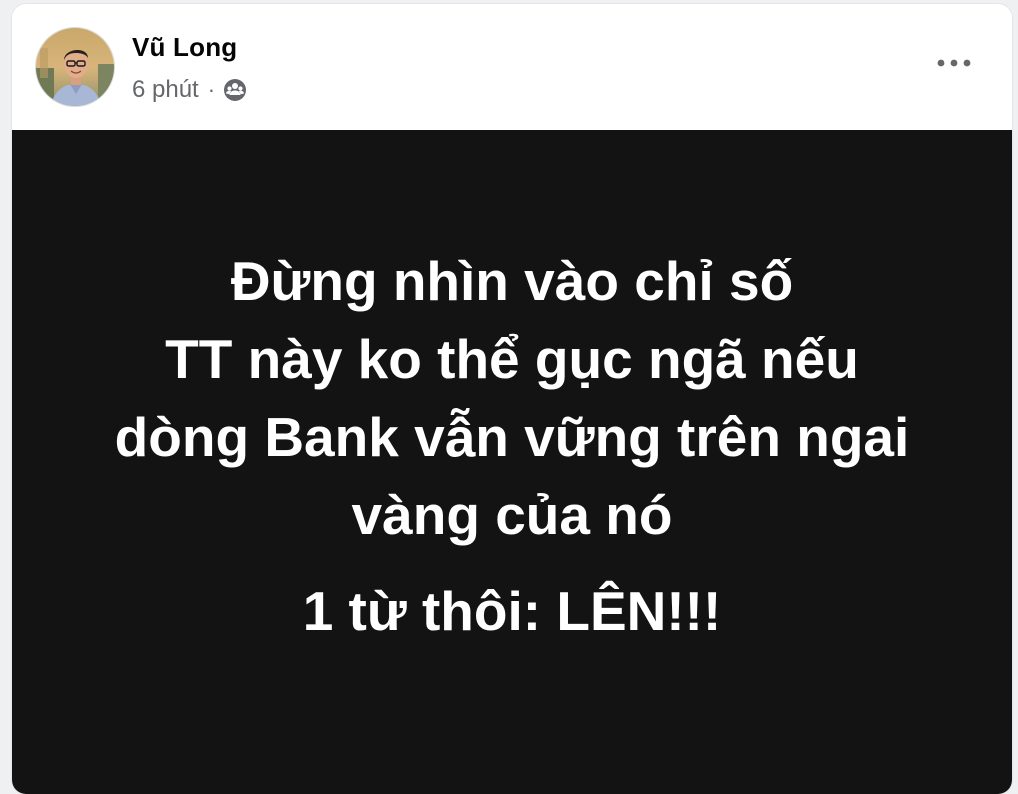  What do you see at coordinates (512, 611) in the screenshot?
I see `post-closing-line: 1 từ thôi: LÊN!!!` at bounding box center [512, 611].